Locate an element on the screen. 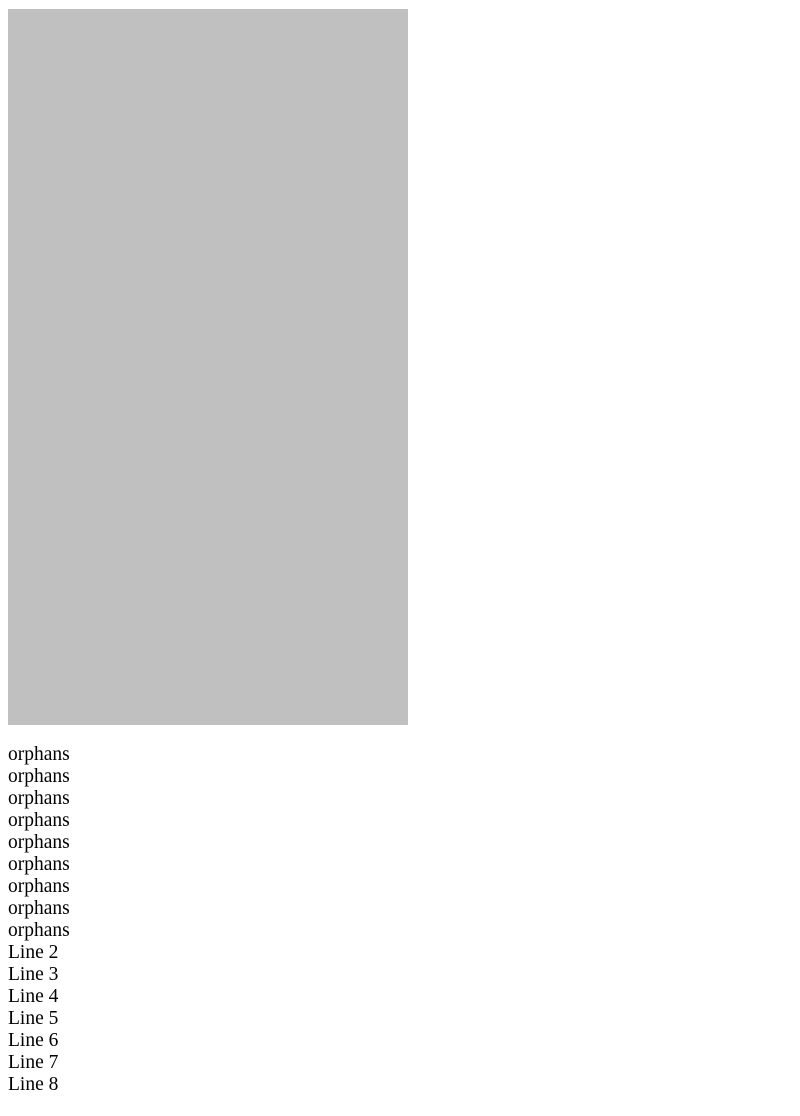  text-line: Line 7 is located at coordinates (33, 1062).